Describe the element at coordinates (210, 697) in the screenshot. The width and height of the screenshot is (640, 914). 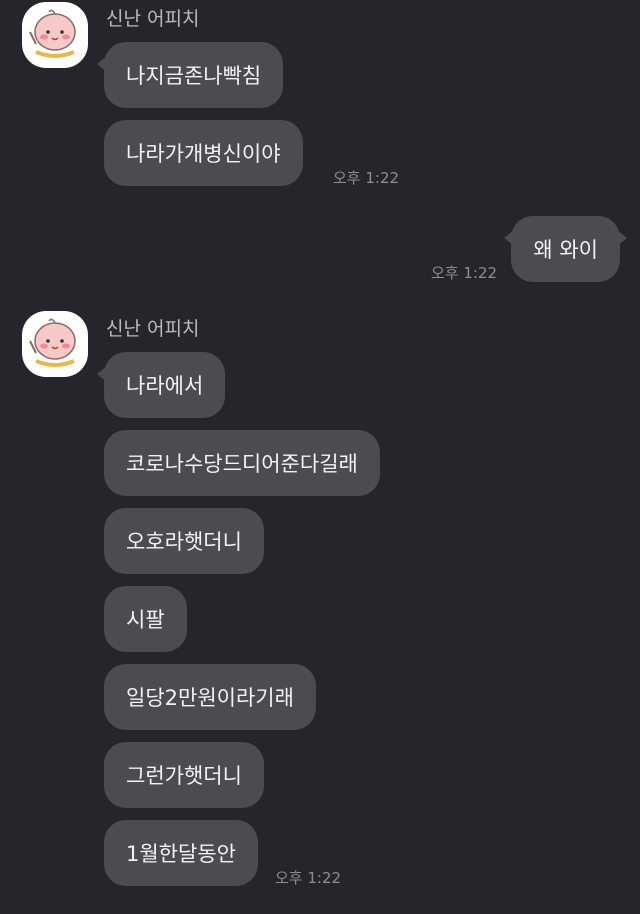
I see `message-bubble: 일당2만원이라기래` at that location.